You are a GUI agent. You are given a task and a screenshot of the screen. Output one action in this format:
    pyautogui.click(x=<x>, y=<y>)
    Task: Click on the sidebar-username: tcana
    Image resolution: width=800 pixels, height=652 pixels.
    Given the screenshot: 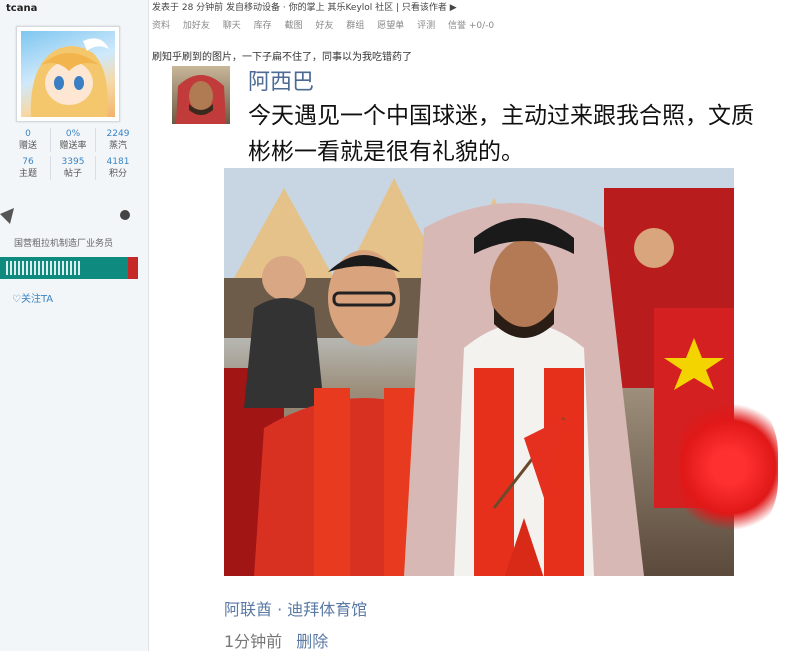 What is the action you would take?
    pyautogui.click(x=21, y=8)
    